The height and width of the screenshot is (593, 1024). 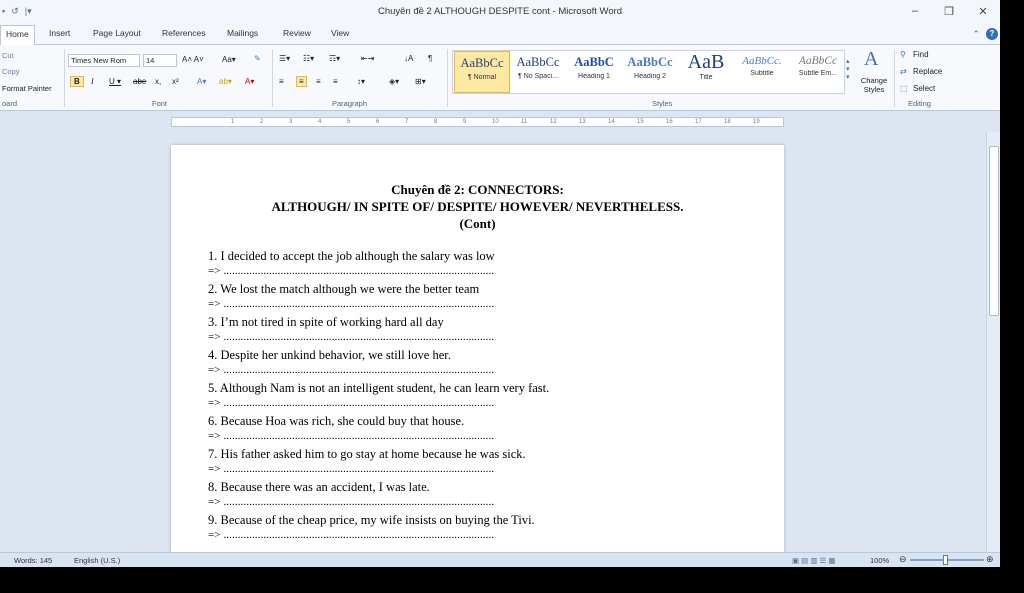 What do you see at coordinates (318, 81) in the screenshot?
I see `align-right-icon: ≡` at bounding box center [318, 81].